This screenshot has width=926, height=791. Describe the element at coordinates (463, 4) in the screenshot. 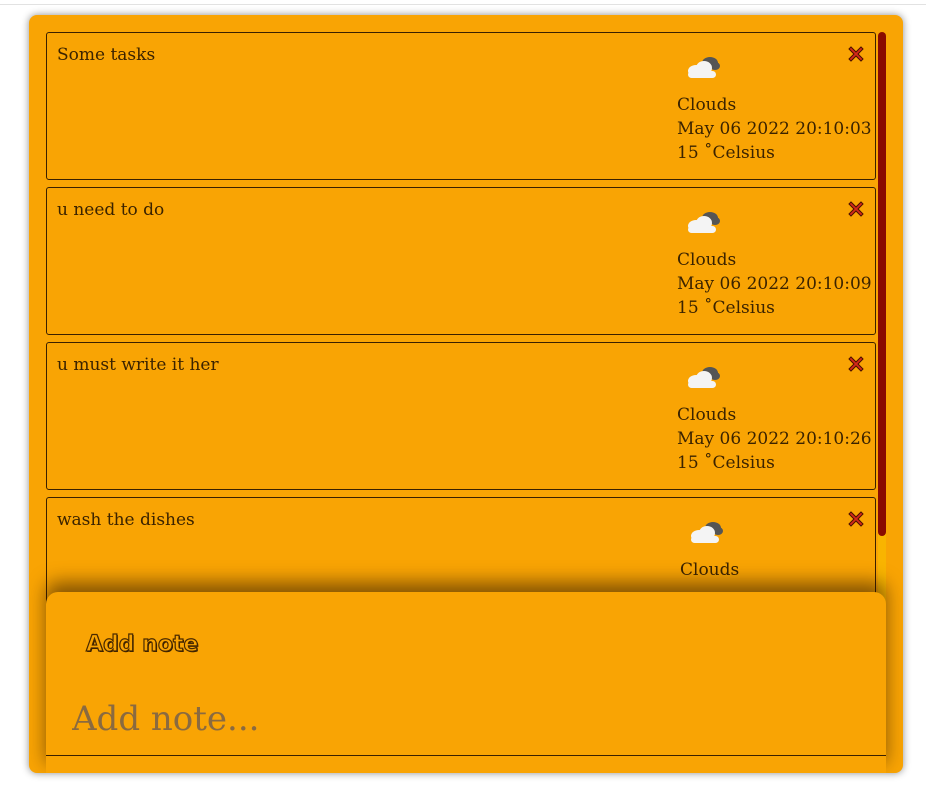

I see `top-divider` at that location.